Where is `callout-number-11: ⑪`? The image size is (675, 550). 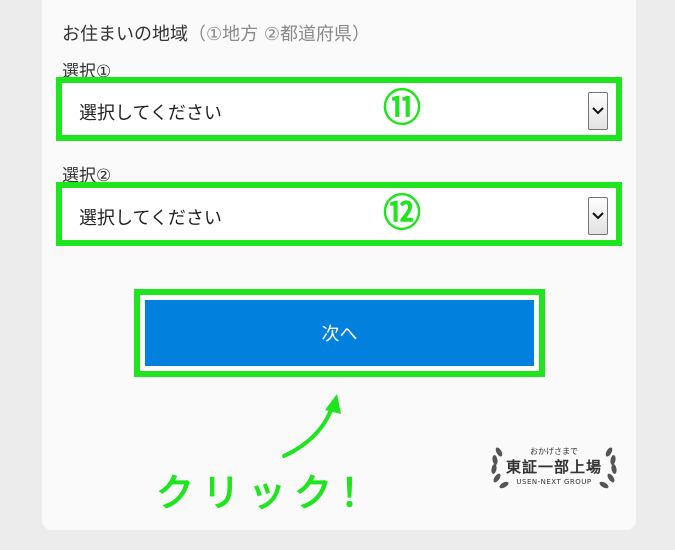 callout-number-11: ⑪ is located at coordinates (401, 108).